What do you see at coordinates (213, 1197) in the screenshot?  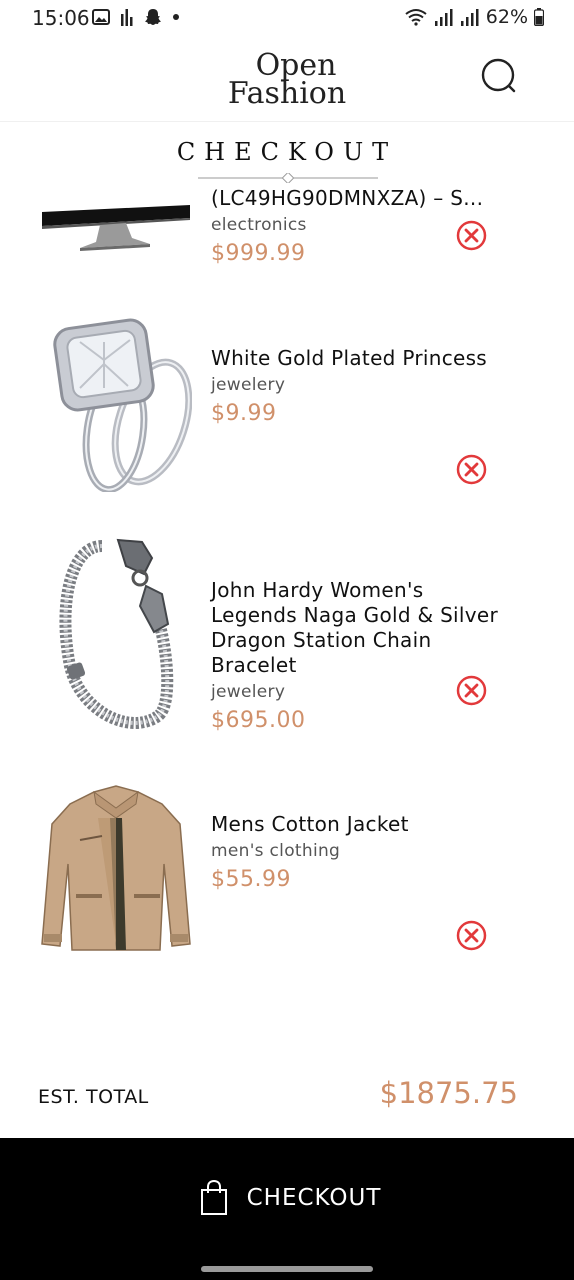 I see `shopping-bag-icon` at bounding box center [213, 1197].